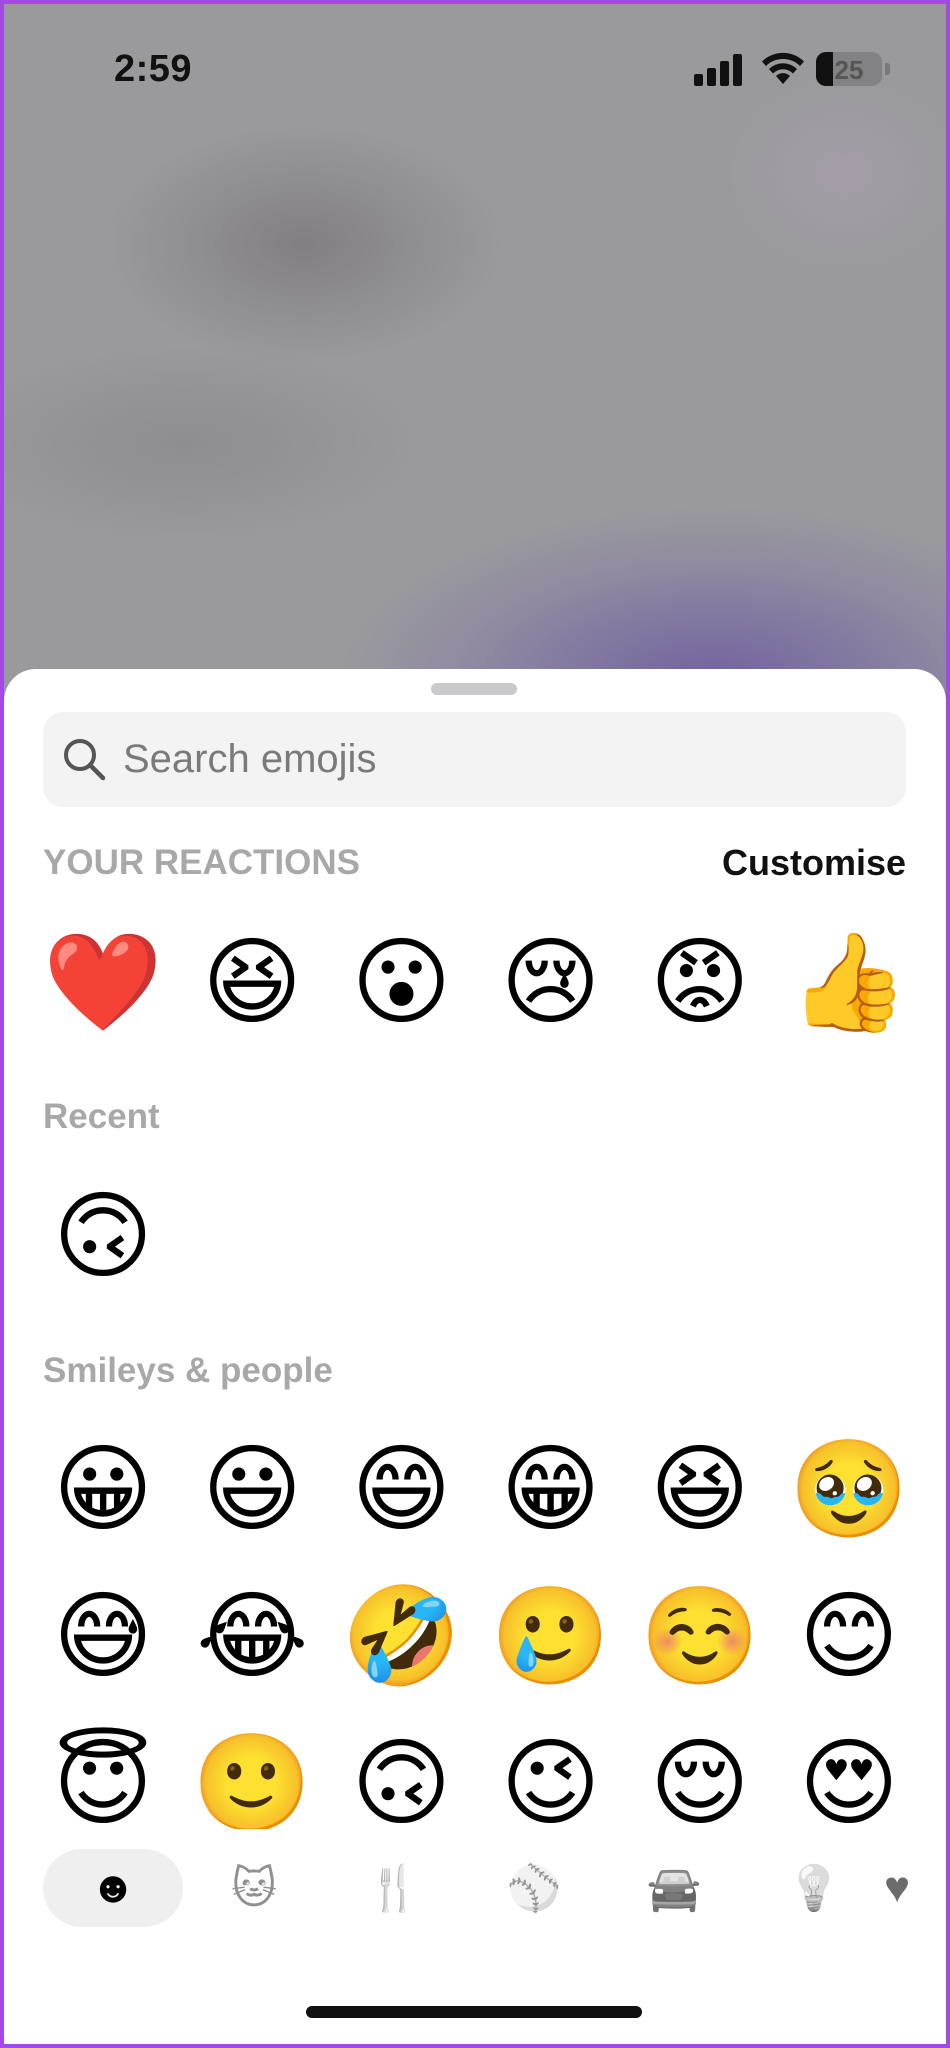 Image resolution: width=950 pixels, height=2048 pixels. What do you see at coordinates (103, 1776) in the screenshot?
I see `emoji-cell: 😇` at bounding box center [103, 1776].